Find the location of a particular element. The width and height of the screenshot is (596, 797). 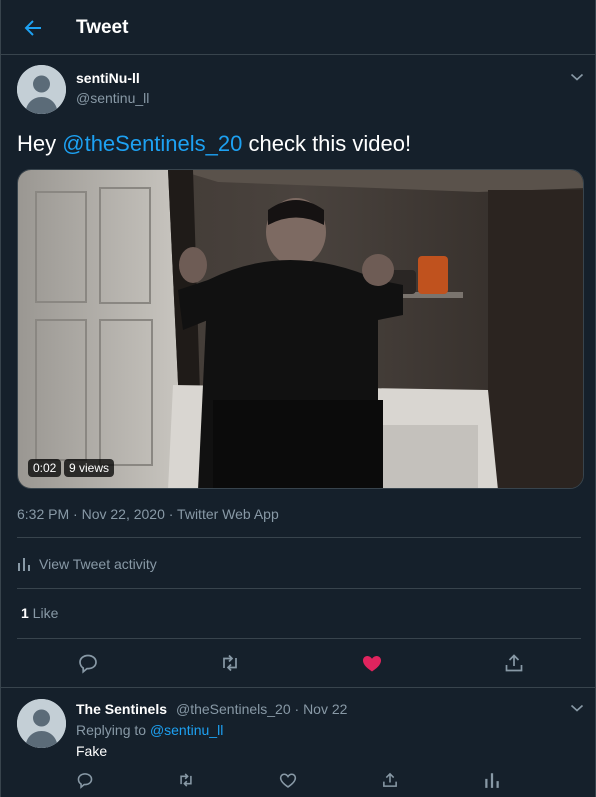

tweet-timestamp: 6:32 PM · Nov 22, 2020 · Twitter Web App is located at coordinates (148, 514).